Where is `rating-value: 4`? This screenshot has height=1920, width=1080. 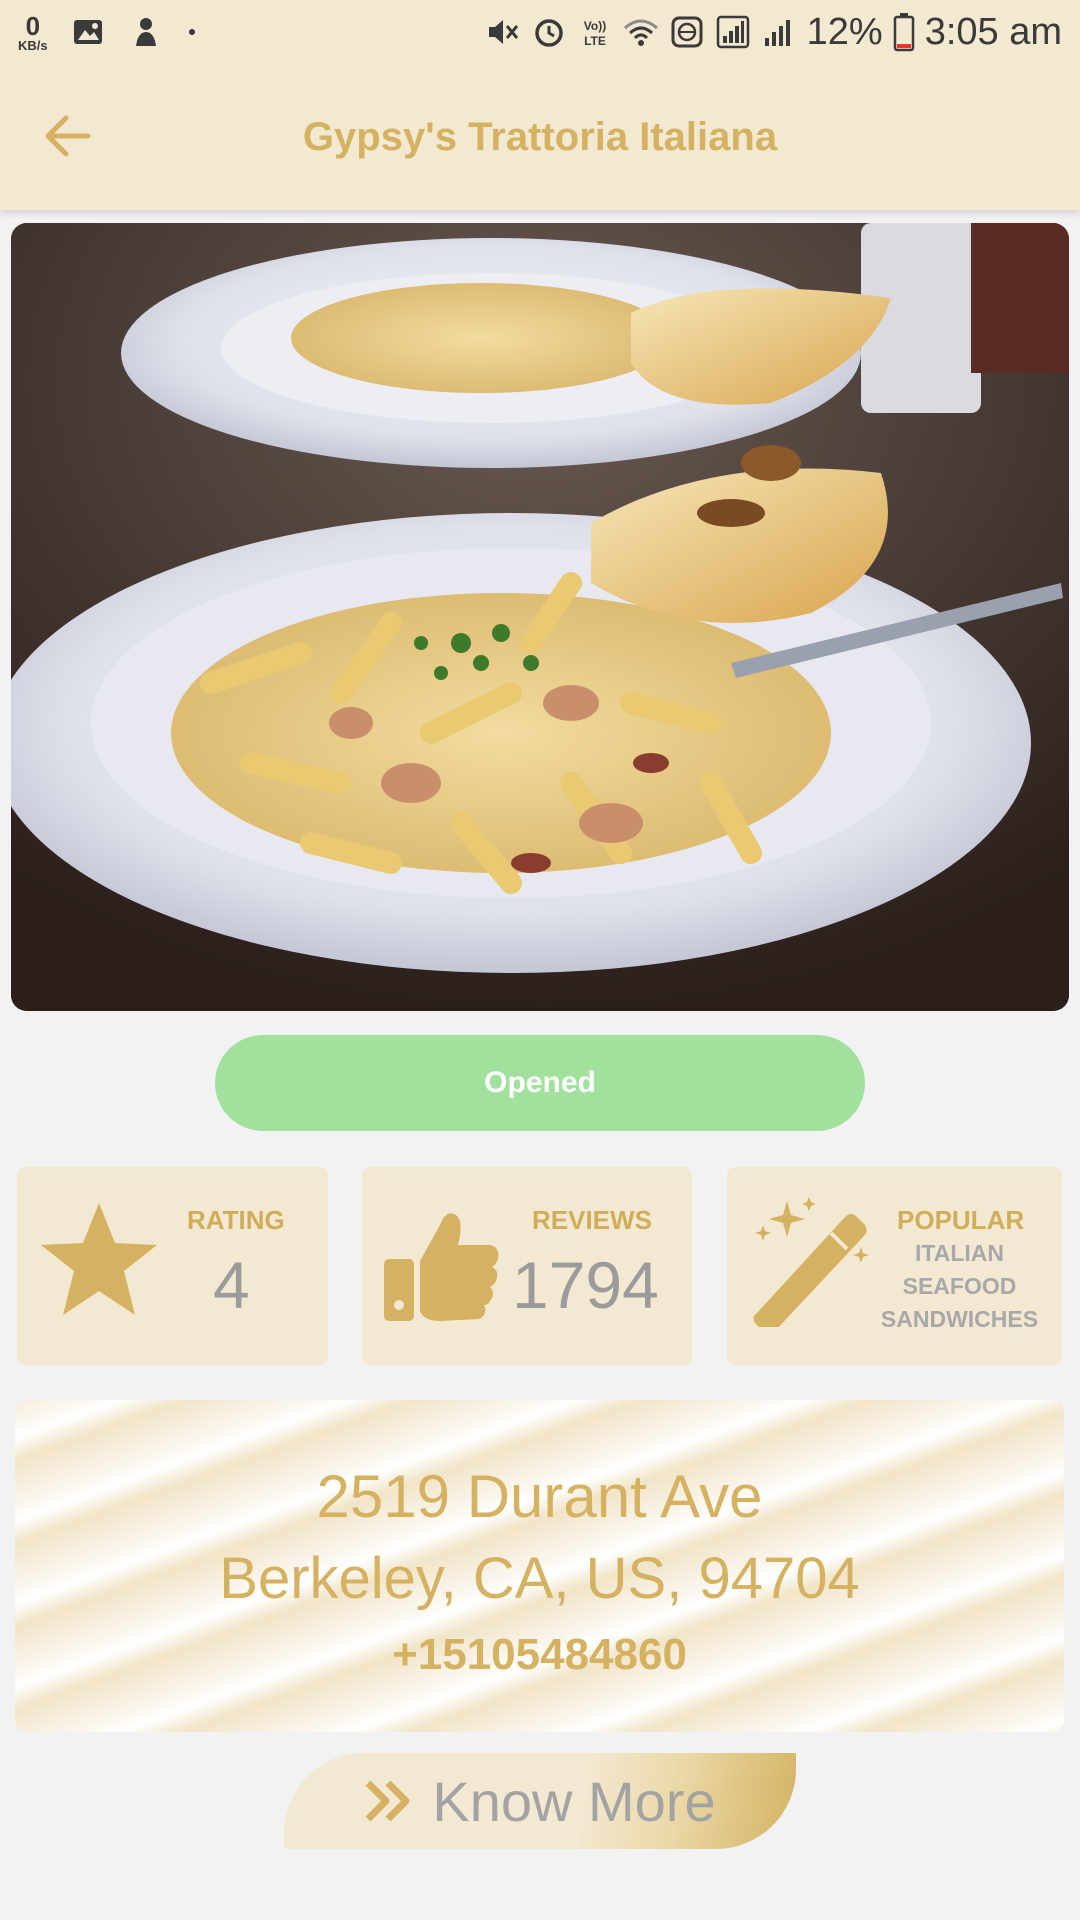
rating-value: 4 is located at coordinates (231, 1285).